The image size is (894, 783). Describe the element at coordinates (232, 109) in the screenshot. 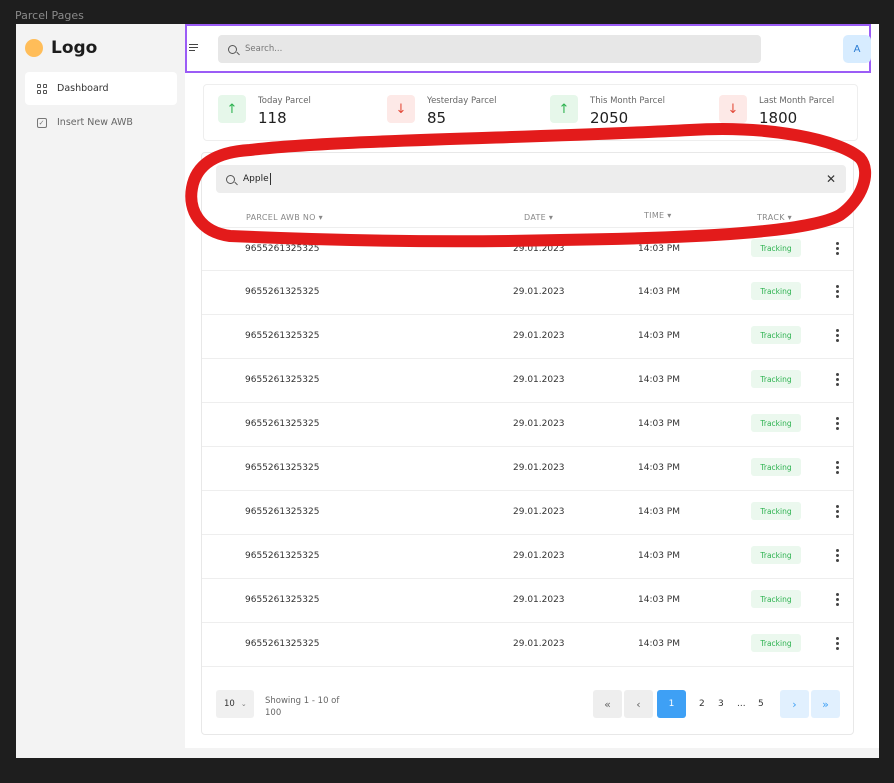

I see `arrow-up-icon: ↑` at that location.